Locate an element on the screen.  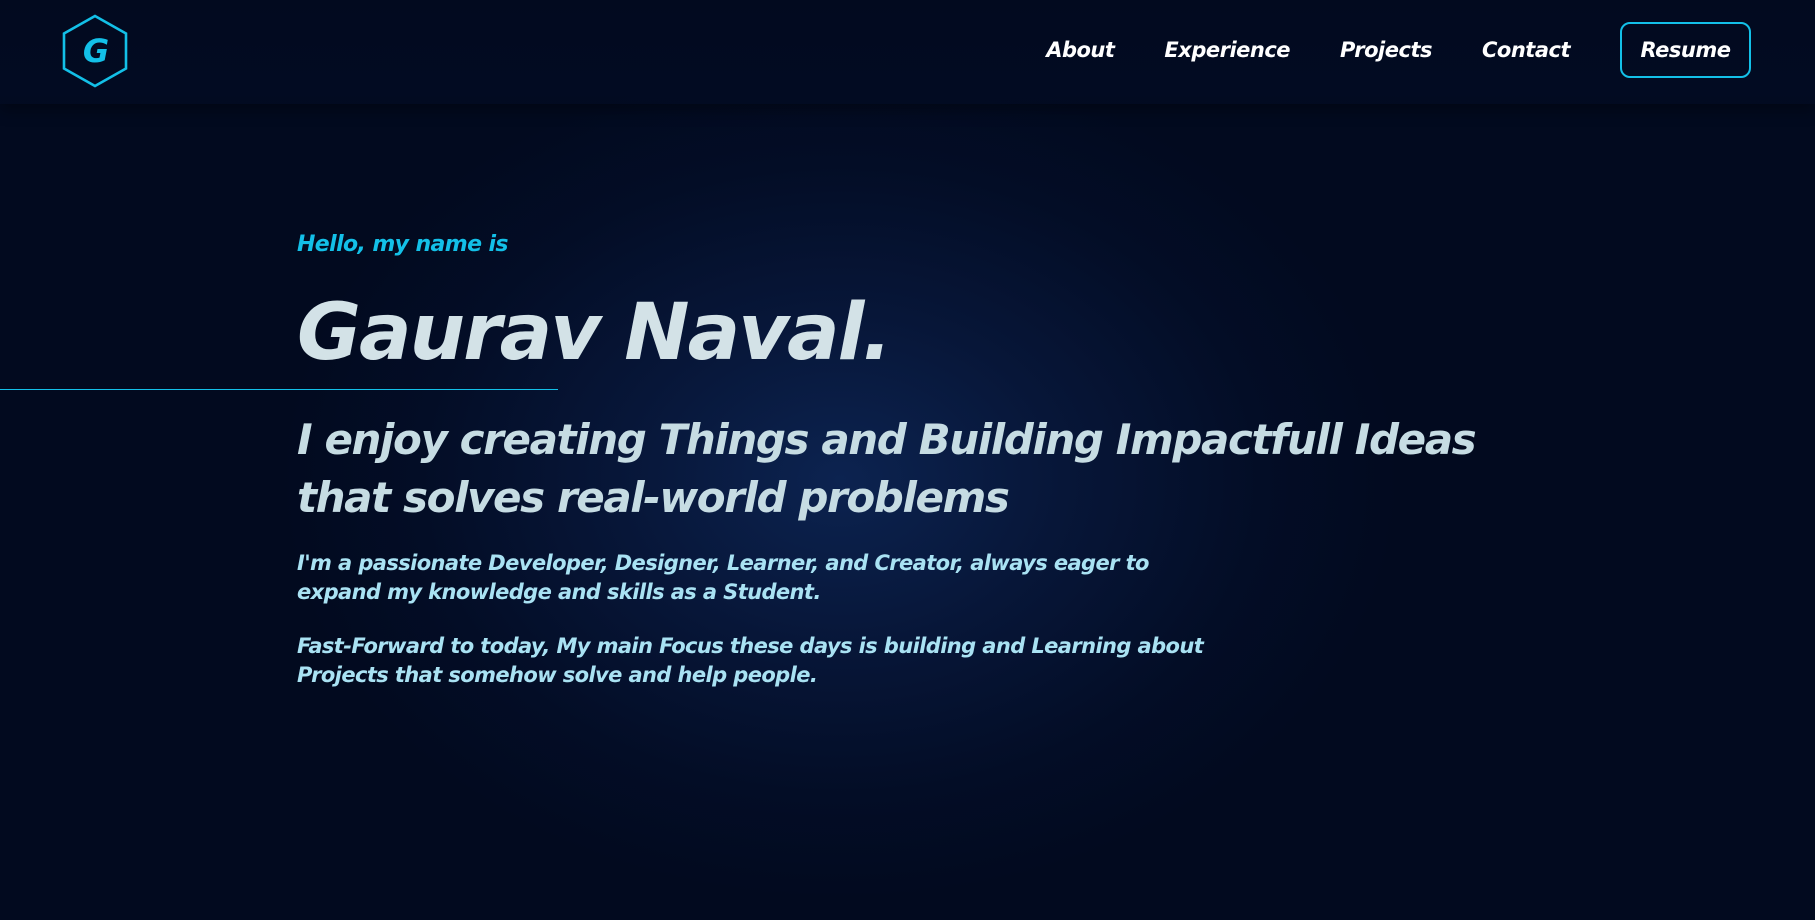
nav-link-experience: Experience is located at coordinates (1227, 50).